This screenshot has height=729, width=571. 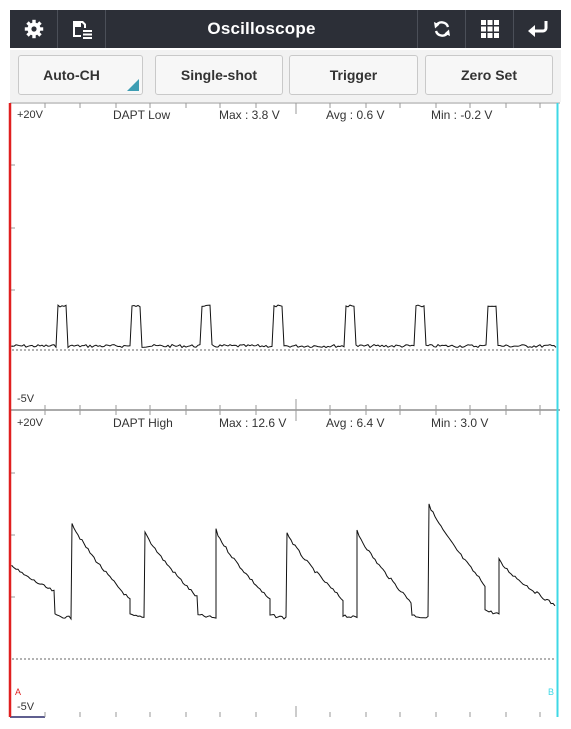 I want to click on top-toolbar: Oscilloscope, so click(x=285, y=29).